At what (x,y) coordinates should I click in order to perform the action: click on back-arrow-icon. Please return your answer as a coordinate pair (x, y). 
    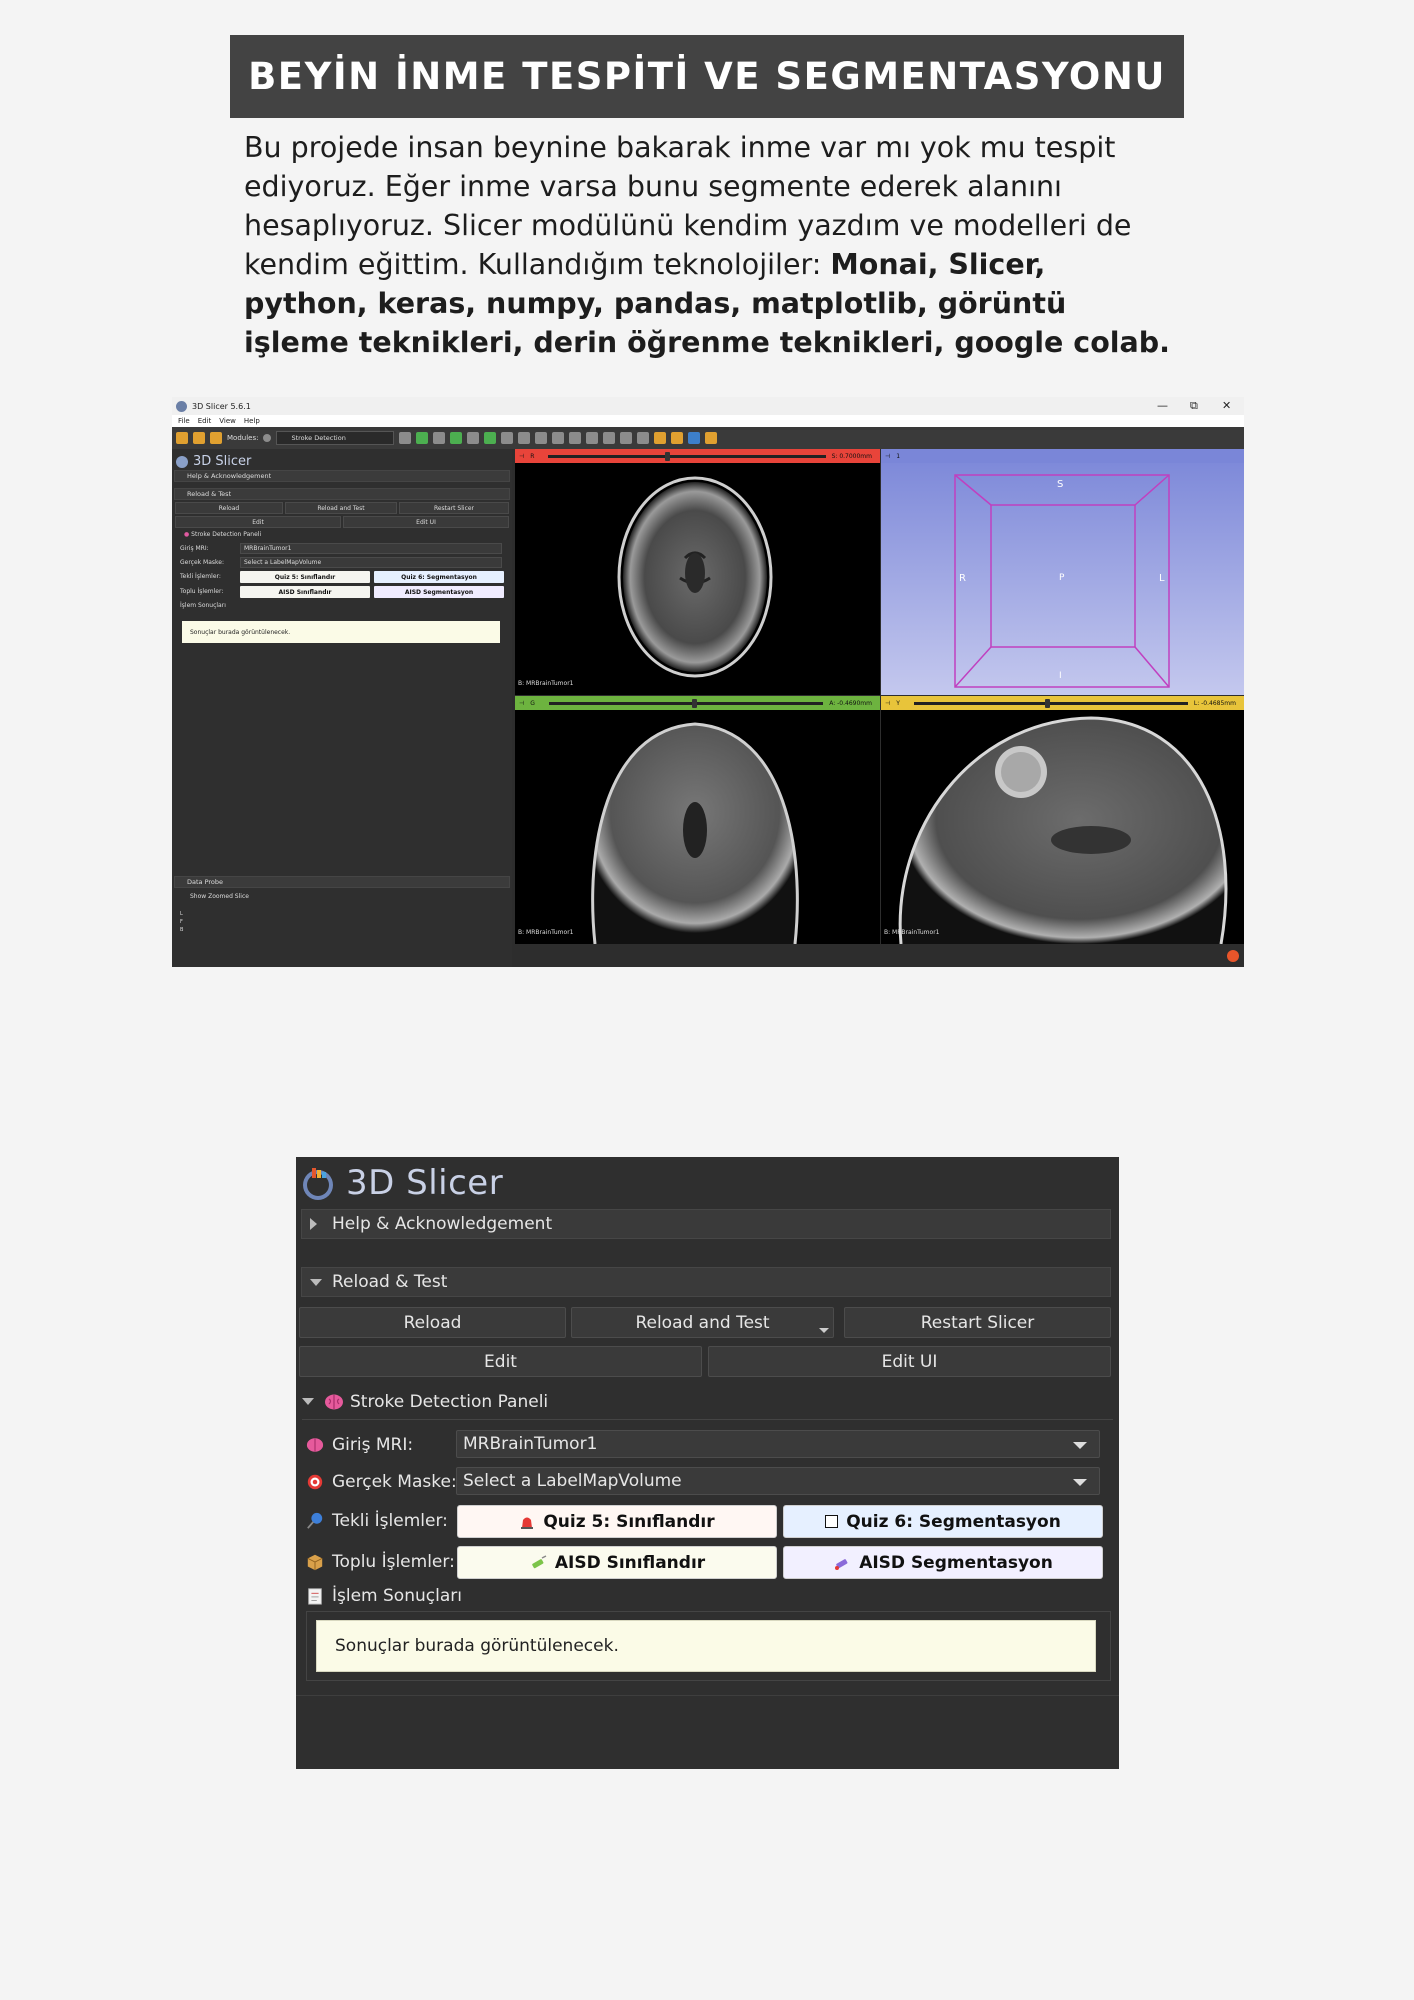
    Looking at the image, I should click on (422, 438).